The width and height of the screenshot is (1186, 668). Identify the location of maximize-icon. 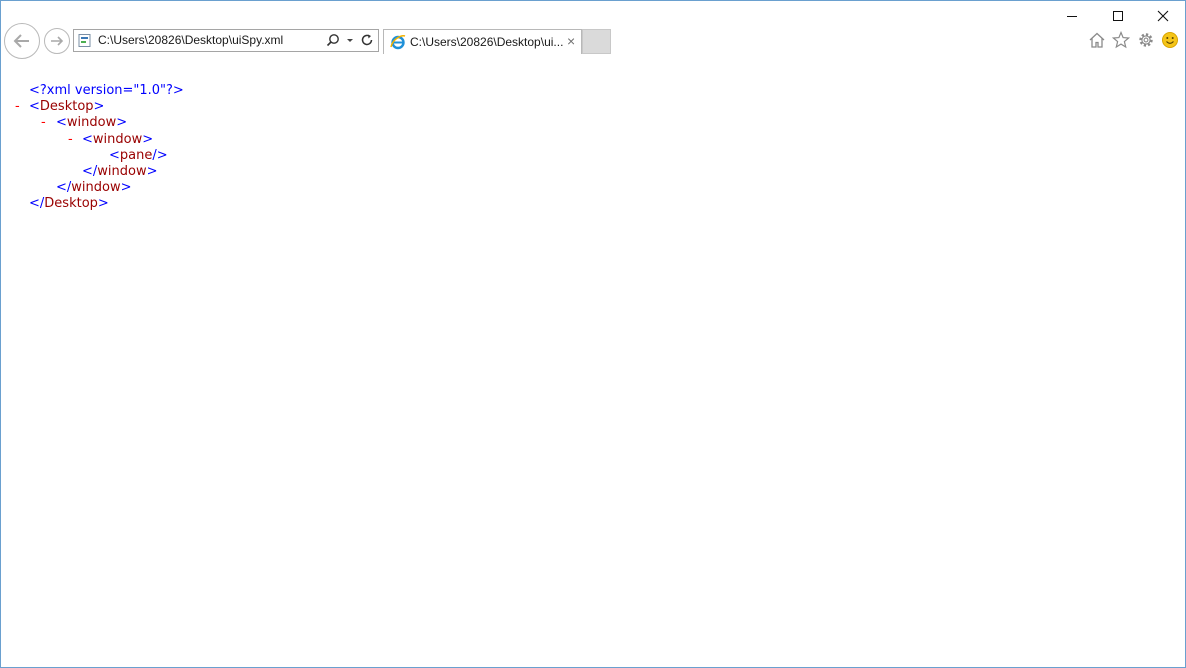
(1118, 16).